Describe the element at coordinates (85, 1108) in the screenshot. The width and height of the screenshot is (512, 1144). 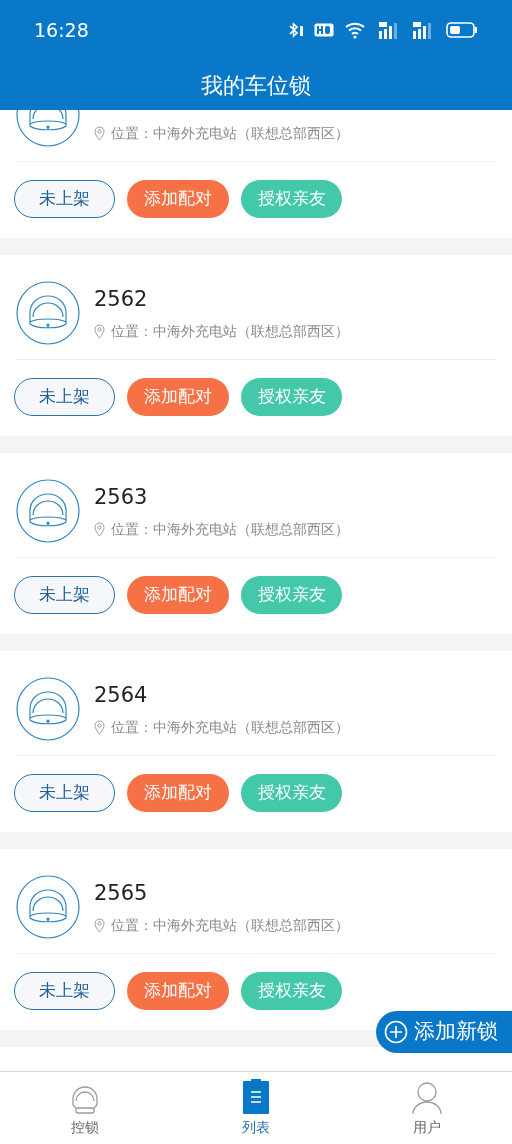
I see `tab: 控锁` at that location.